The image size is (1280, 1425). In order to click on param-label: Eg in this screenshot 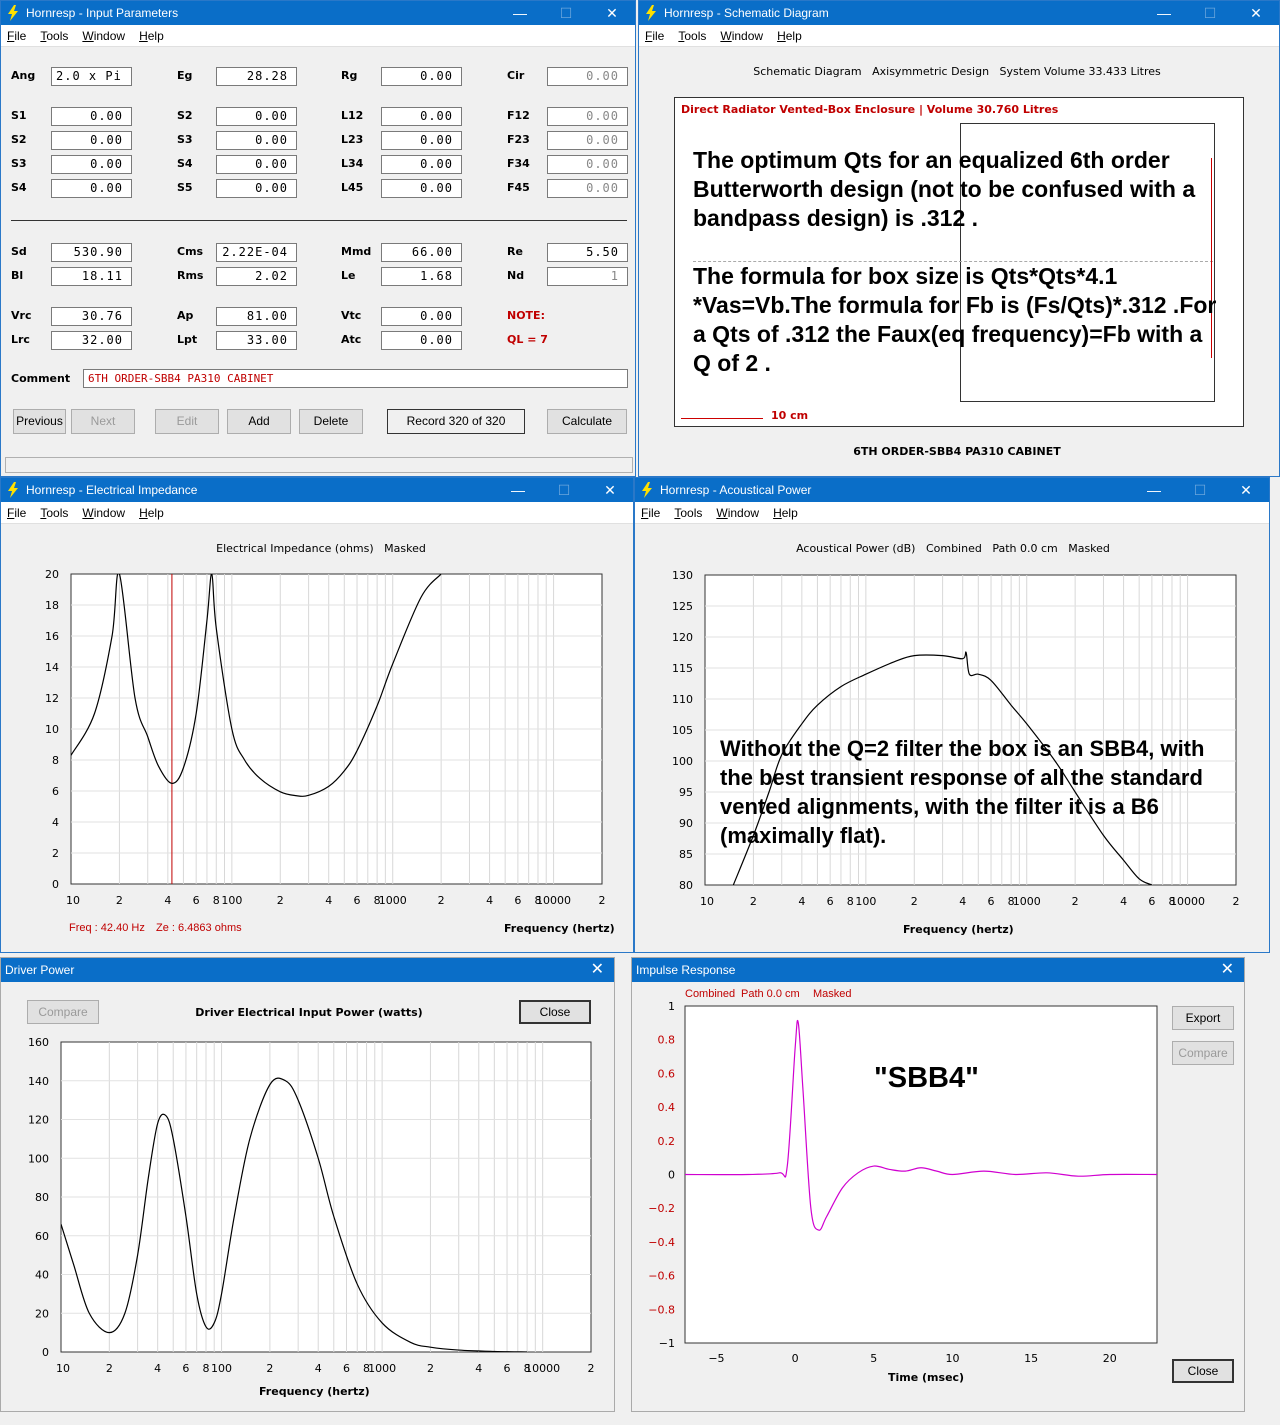, I will do `click(185, 75)`.